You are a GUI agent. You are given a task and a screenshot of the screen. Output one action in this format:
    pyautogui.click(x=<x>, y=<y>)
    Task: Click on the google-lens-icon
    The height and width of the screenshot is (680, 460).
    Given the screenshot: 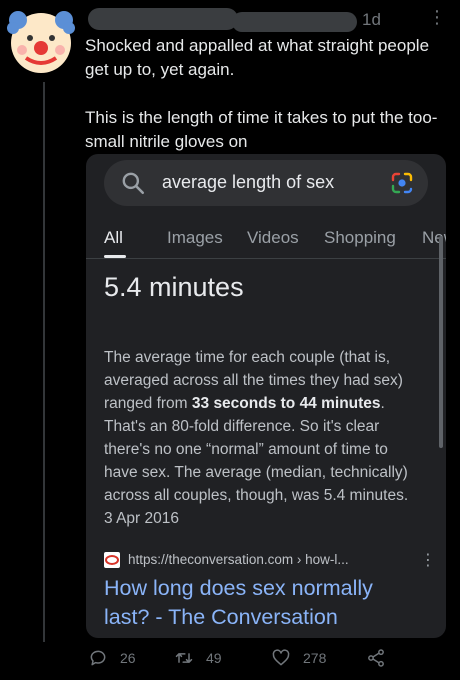 What is the action you would take?
    pyautogui.click(x=402, y=183)
    